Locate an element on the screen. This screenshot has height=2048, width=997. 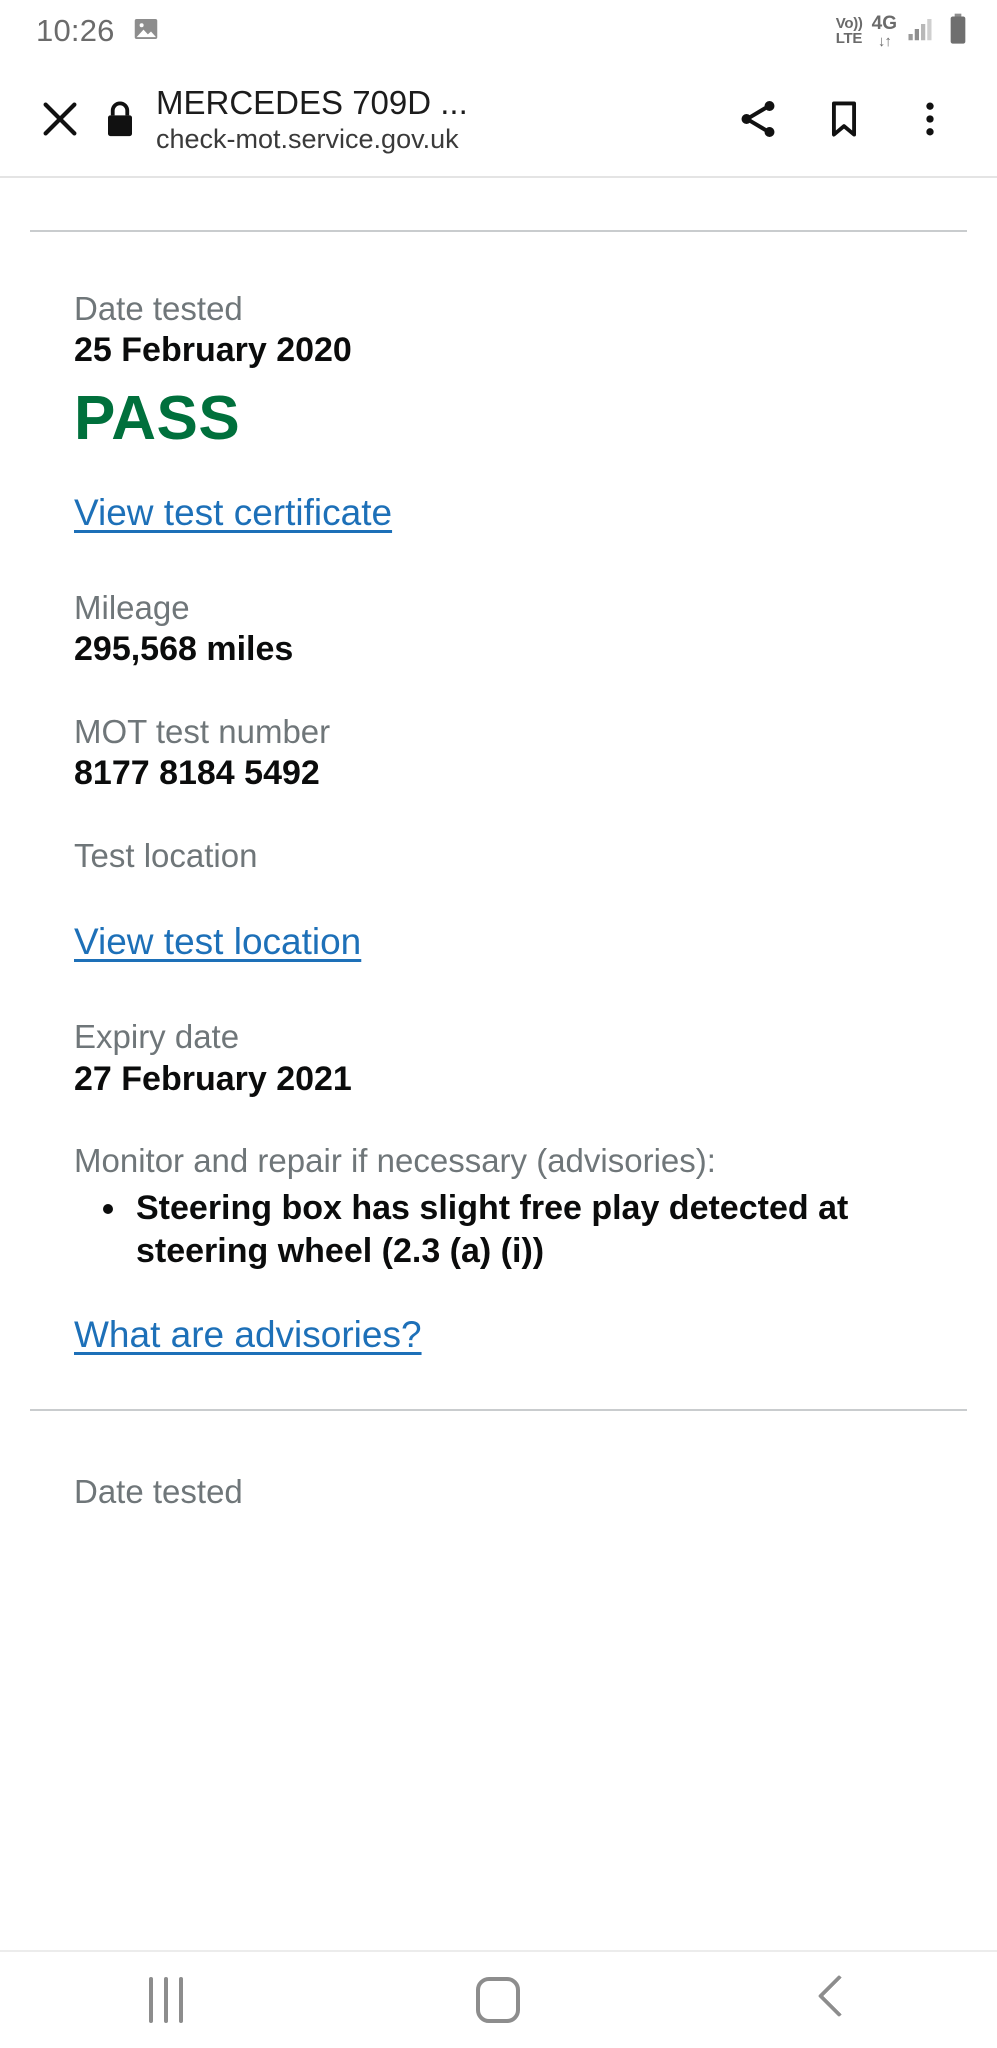
status-bar-right: Vo)) LTE 4G ↓↑ is located at coordinates (903, 31).